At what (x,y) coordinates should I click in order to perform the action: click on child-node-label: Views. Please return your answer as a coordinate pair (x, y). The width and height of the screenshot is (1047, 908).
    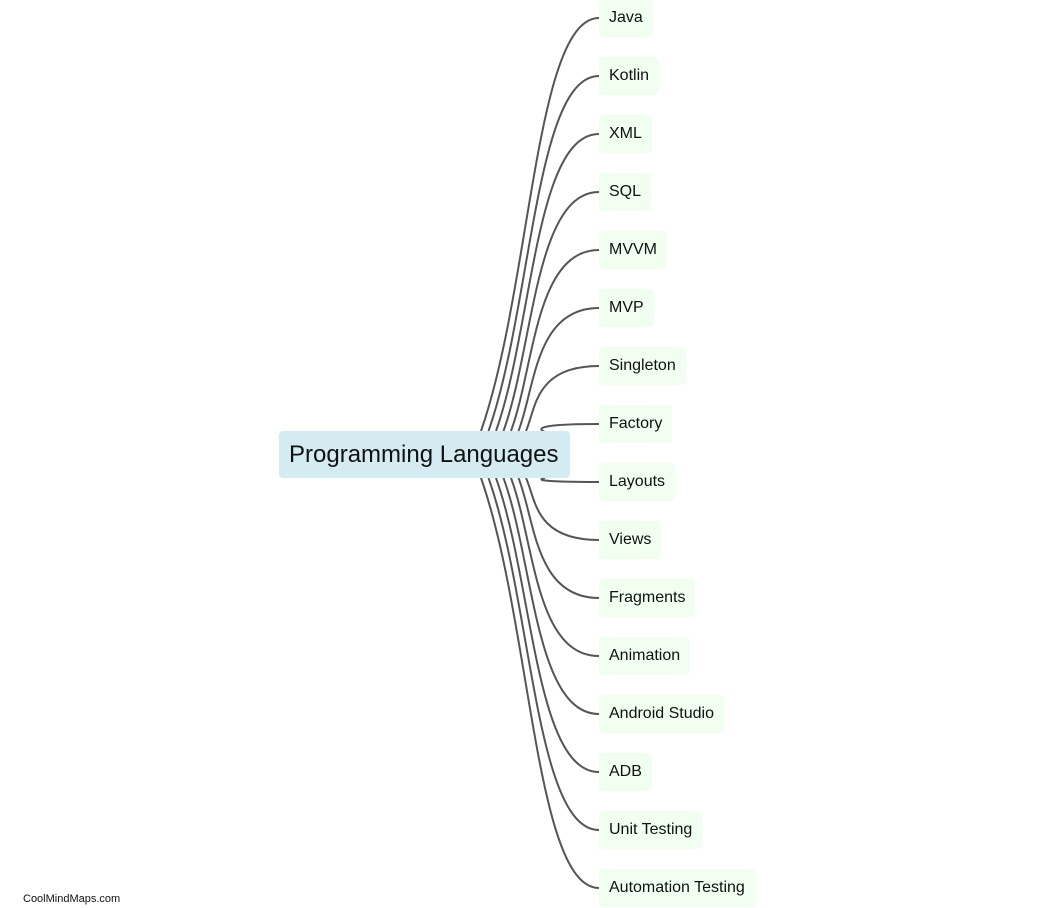
    Looking at the image, I should click on (630, 539).